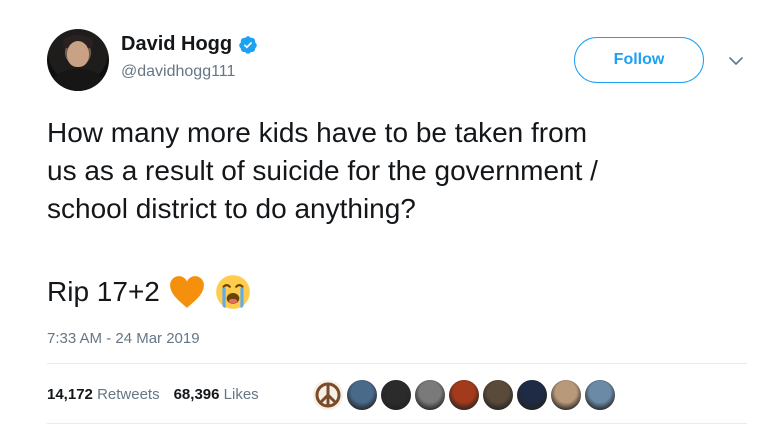 The image size is (783, 433). Describe the element at coordinates (70, 394) in the screenshot. I see `retweets-count: 14,172` at that location.